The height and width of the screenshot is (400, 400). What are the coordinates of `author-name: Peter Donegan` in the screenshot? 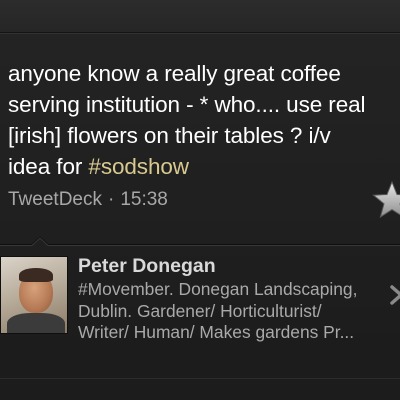 It's located at (147, 266).